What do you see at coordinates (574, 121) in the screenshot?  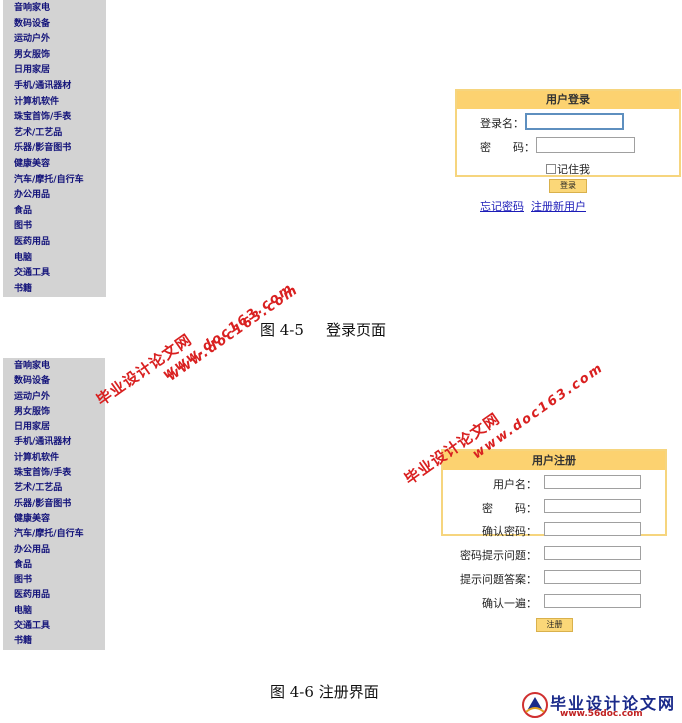 I see `login-name-input` at bounding box center [574, 121].